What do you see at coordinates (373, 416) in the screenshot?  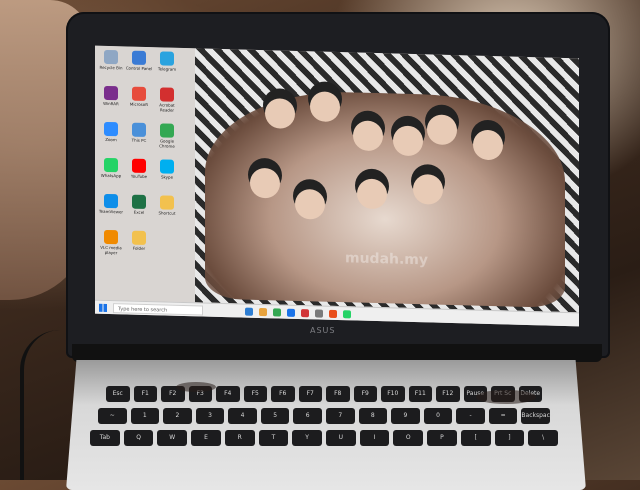 I see `keyboard-key: 8` at bounding box center [373, 416].